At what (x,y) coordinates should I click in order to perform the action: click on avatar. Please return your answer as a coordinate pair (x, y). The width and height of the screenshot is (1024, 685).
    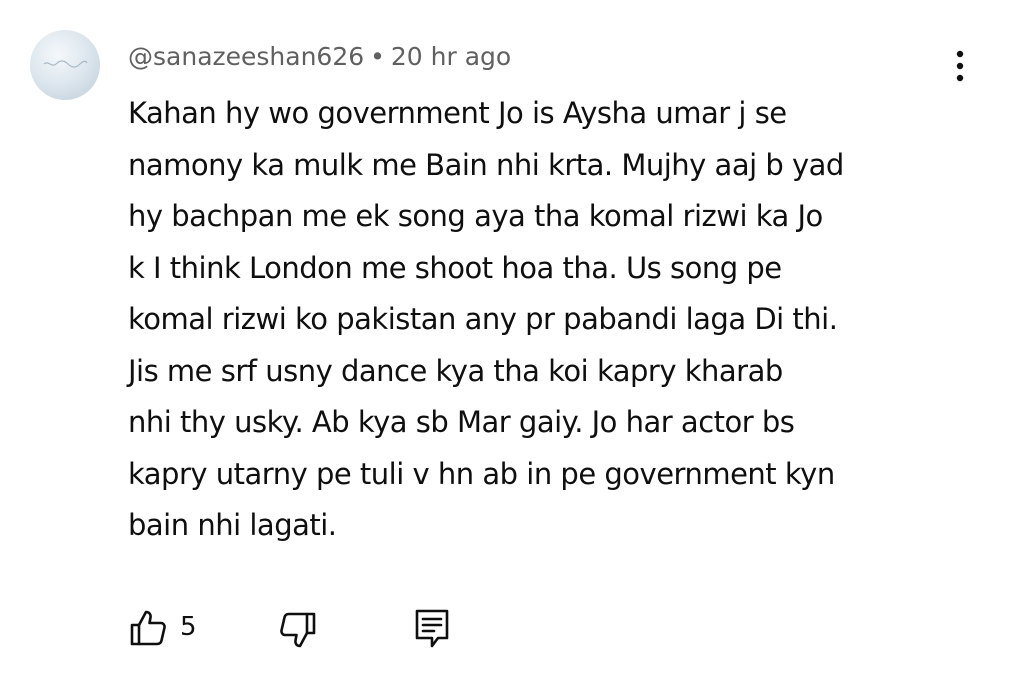
    Looking at the image, I should click on (65, 65).